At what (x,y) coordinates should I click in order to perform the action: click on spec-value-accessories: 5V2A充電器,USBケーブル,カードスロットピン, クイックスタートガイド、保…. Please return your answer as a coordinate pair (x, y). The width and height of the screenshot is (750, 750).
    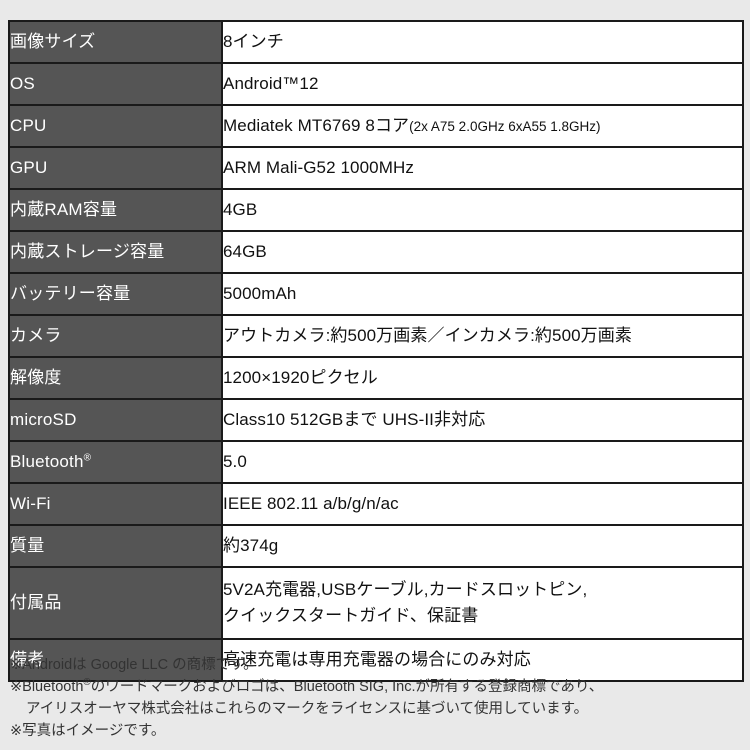
    Looking at the image, I should click on (482, 603).